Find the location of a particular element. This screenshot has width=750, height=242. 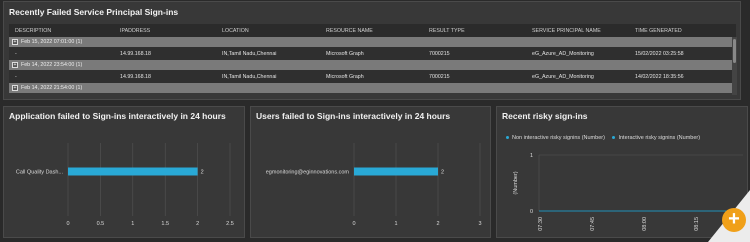

user-failed-bar-chart: 0 1 2 3 egmonitoring@eginnovations.com 2 is located at coordinates (374, 185).